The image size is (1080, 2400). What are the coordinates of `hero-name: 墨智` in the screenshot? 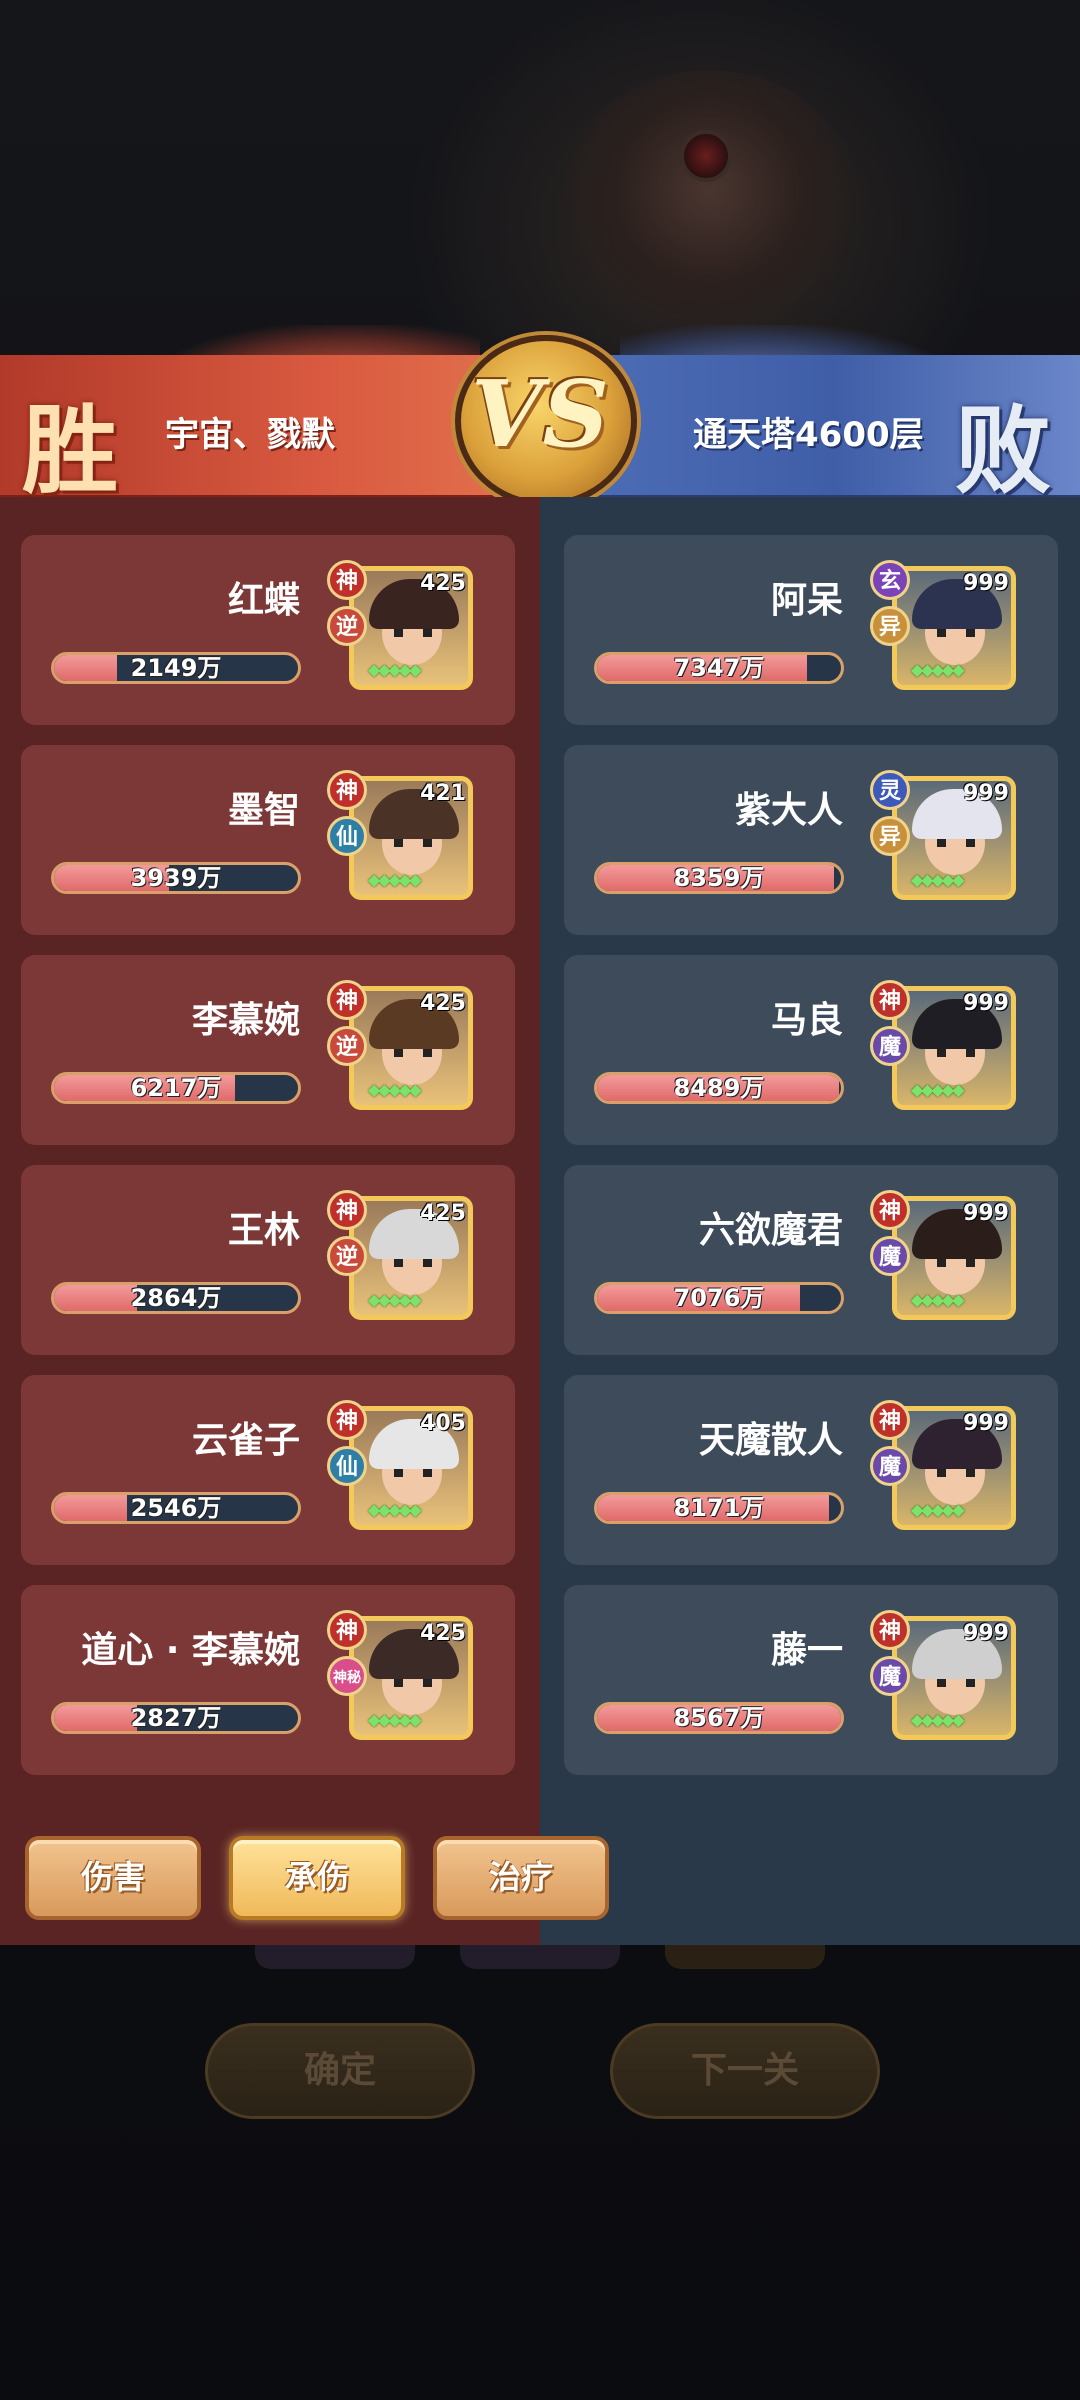 It's located at (263, 810).